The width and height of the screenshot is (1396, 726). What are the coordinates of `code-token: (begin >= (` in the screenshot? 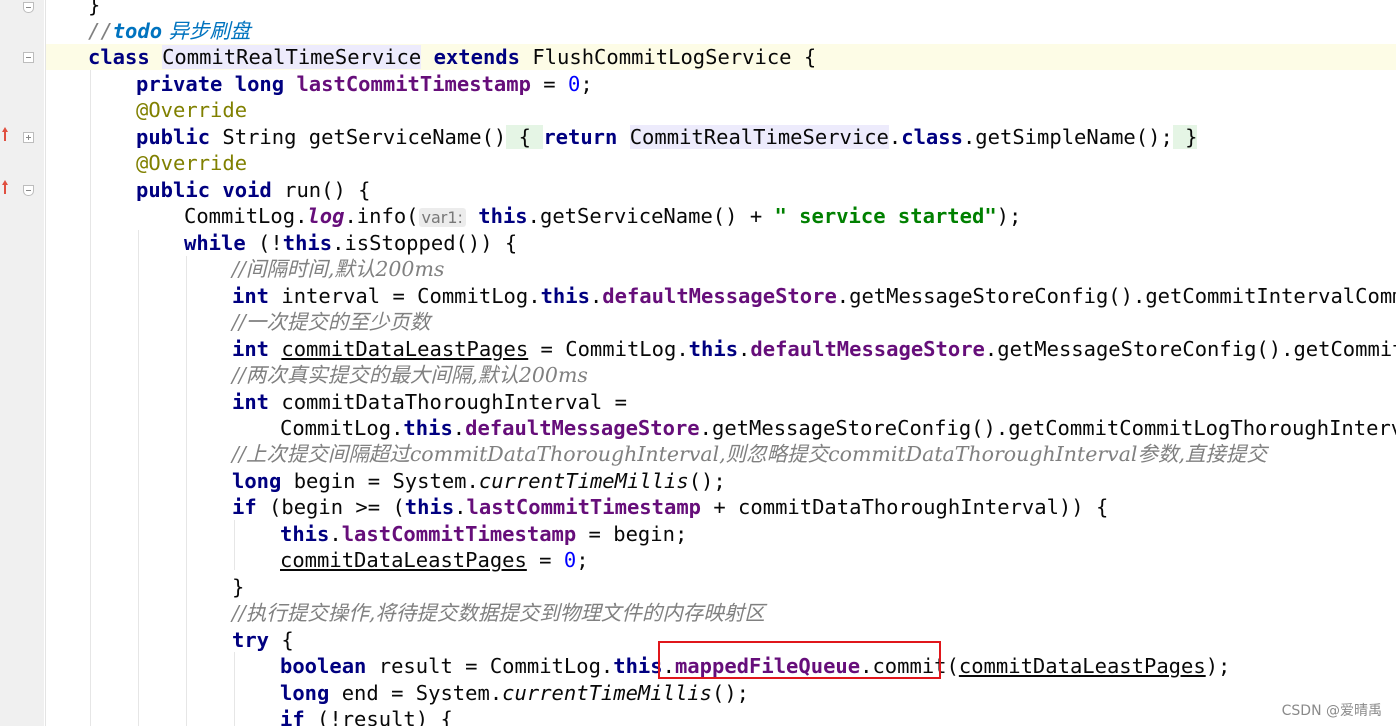 It's located at (330, 507).